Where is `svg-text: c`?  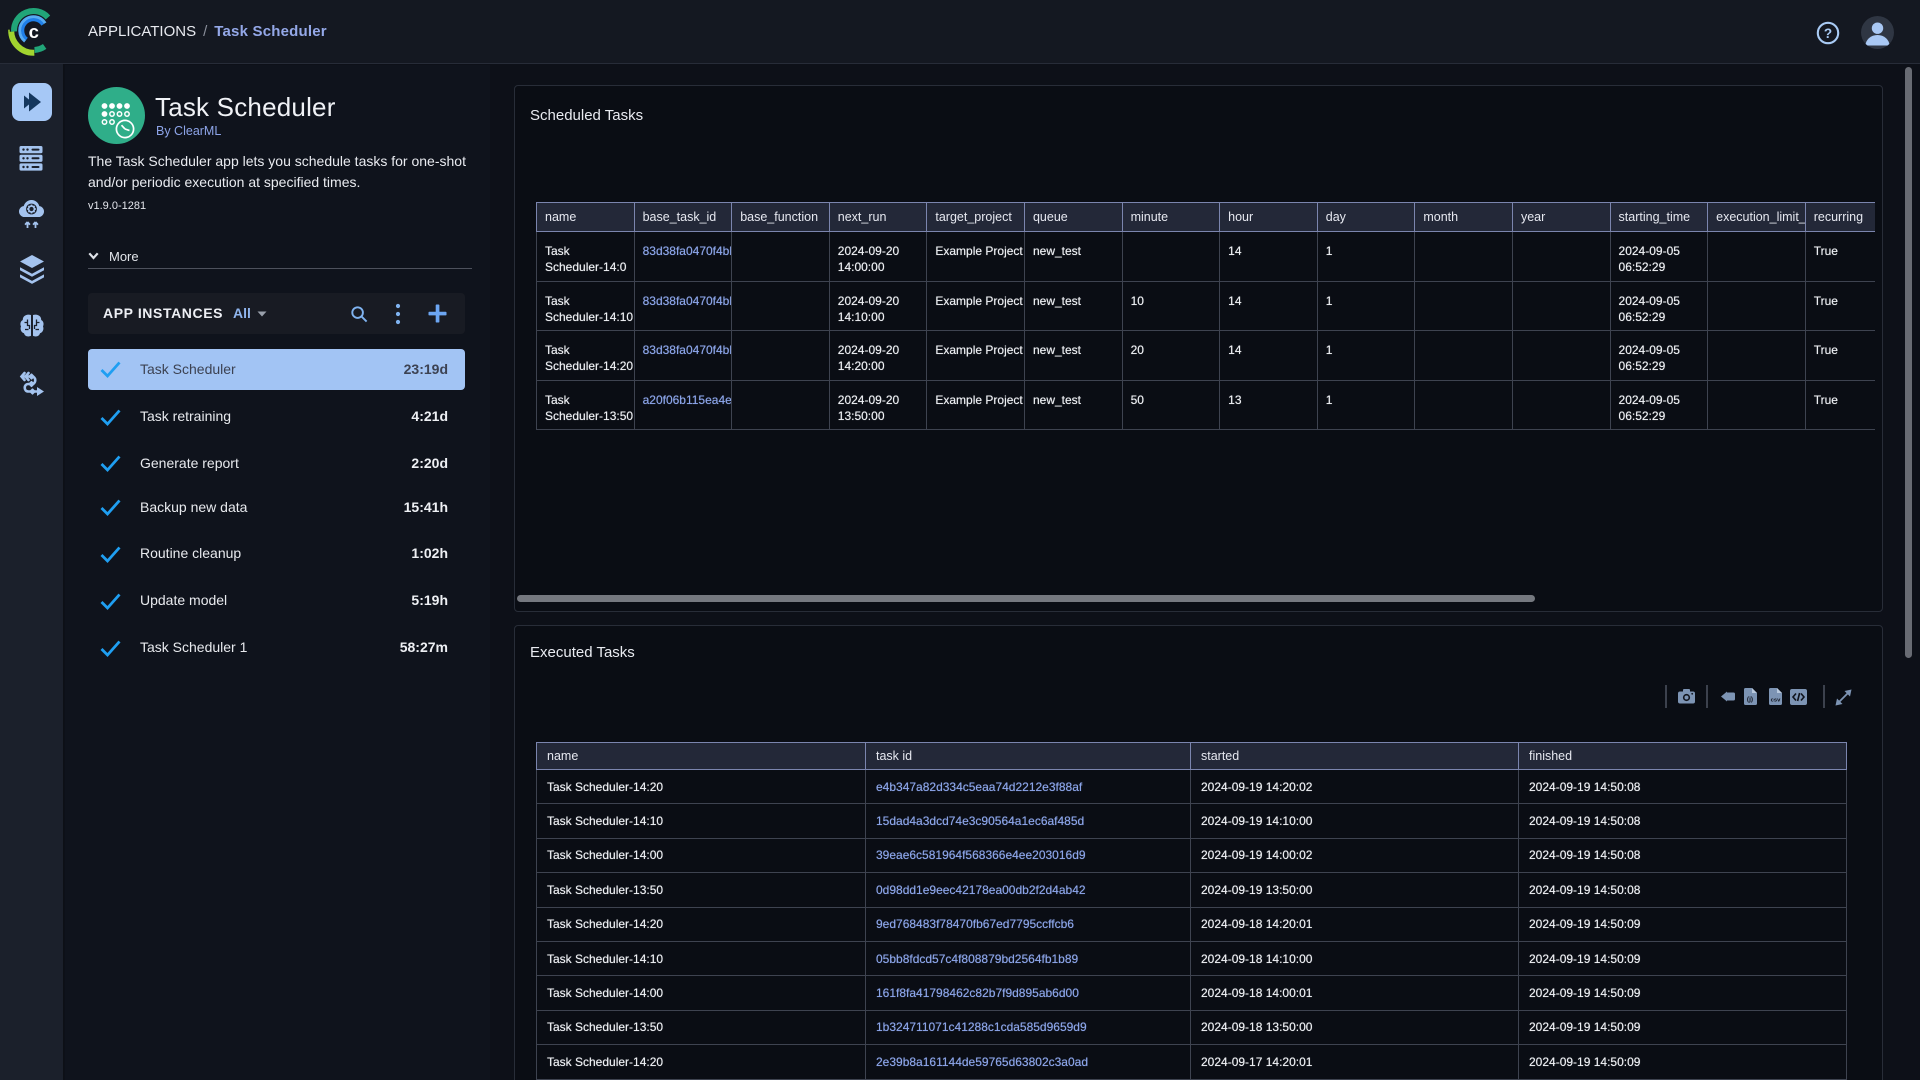
svg-text: c is located at coordinates (34, 31).